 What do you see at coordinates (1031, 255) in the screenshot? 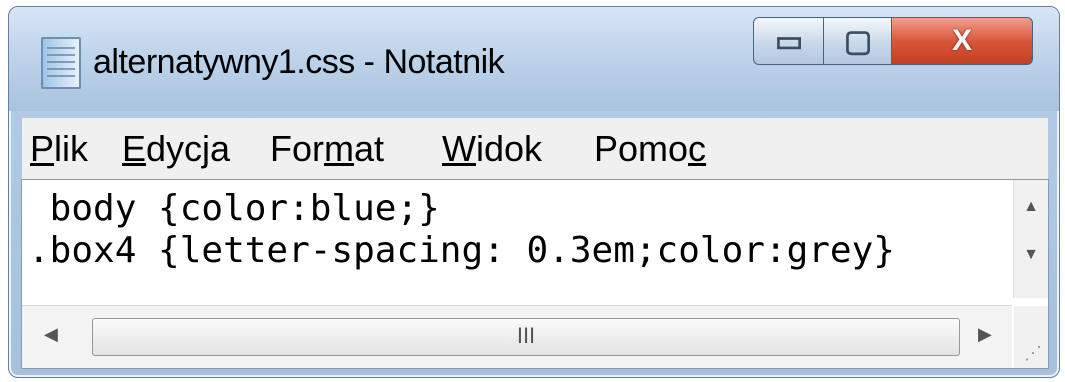
I see `scroll-down-icon: ▼` at bounding box center [1031, 255].